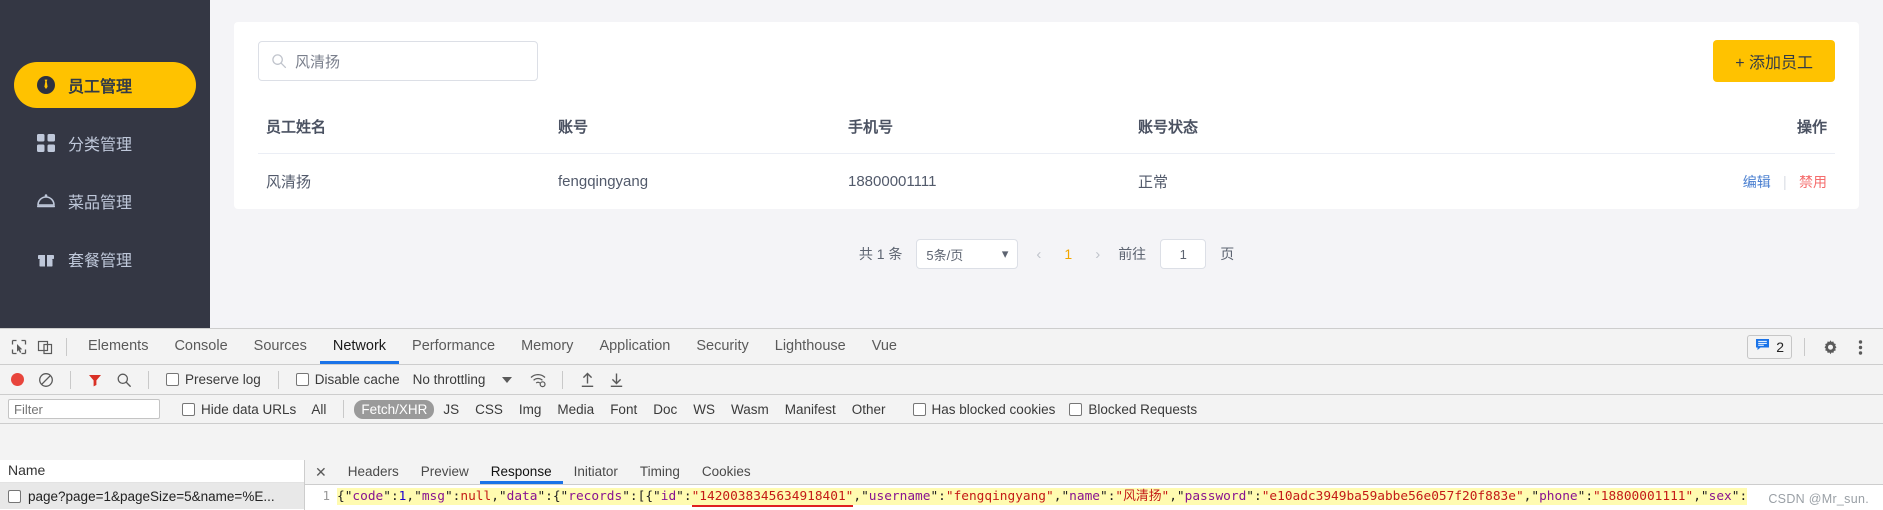  Describe the element at coordinates (408, 127) in the screenshot. I see `column-header-name: 员工姓名` at that location.